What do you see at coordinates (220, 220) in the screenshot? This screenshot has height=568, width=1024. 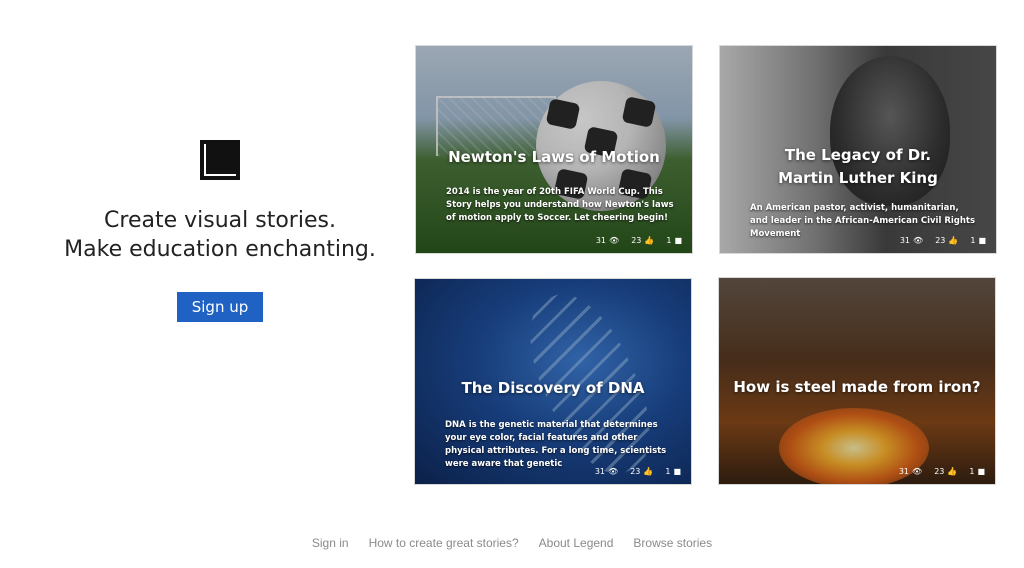 I see `tagline-line-1: Create visual stories.` at bounding box center [220, 220].